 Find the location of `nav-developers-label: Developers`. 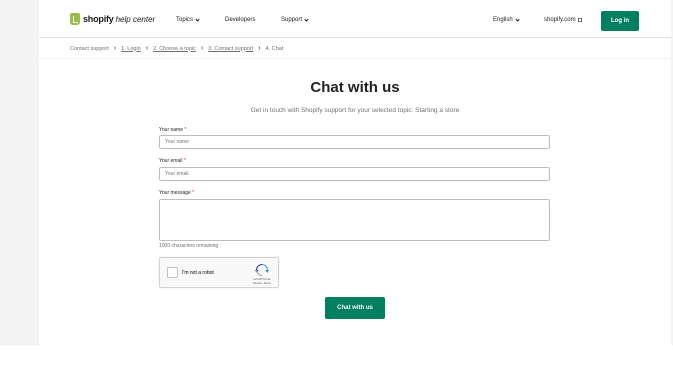

nav-developers-label: Developers is located at coordinates (240, 20).